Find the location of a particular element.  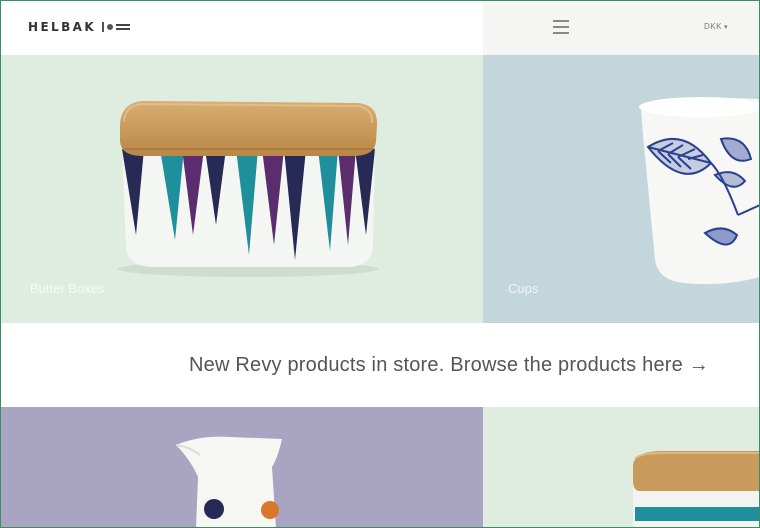

jug-image is located at coordinates (228, 482).